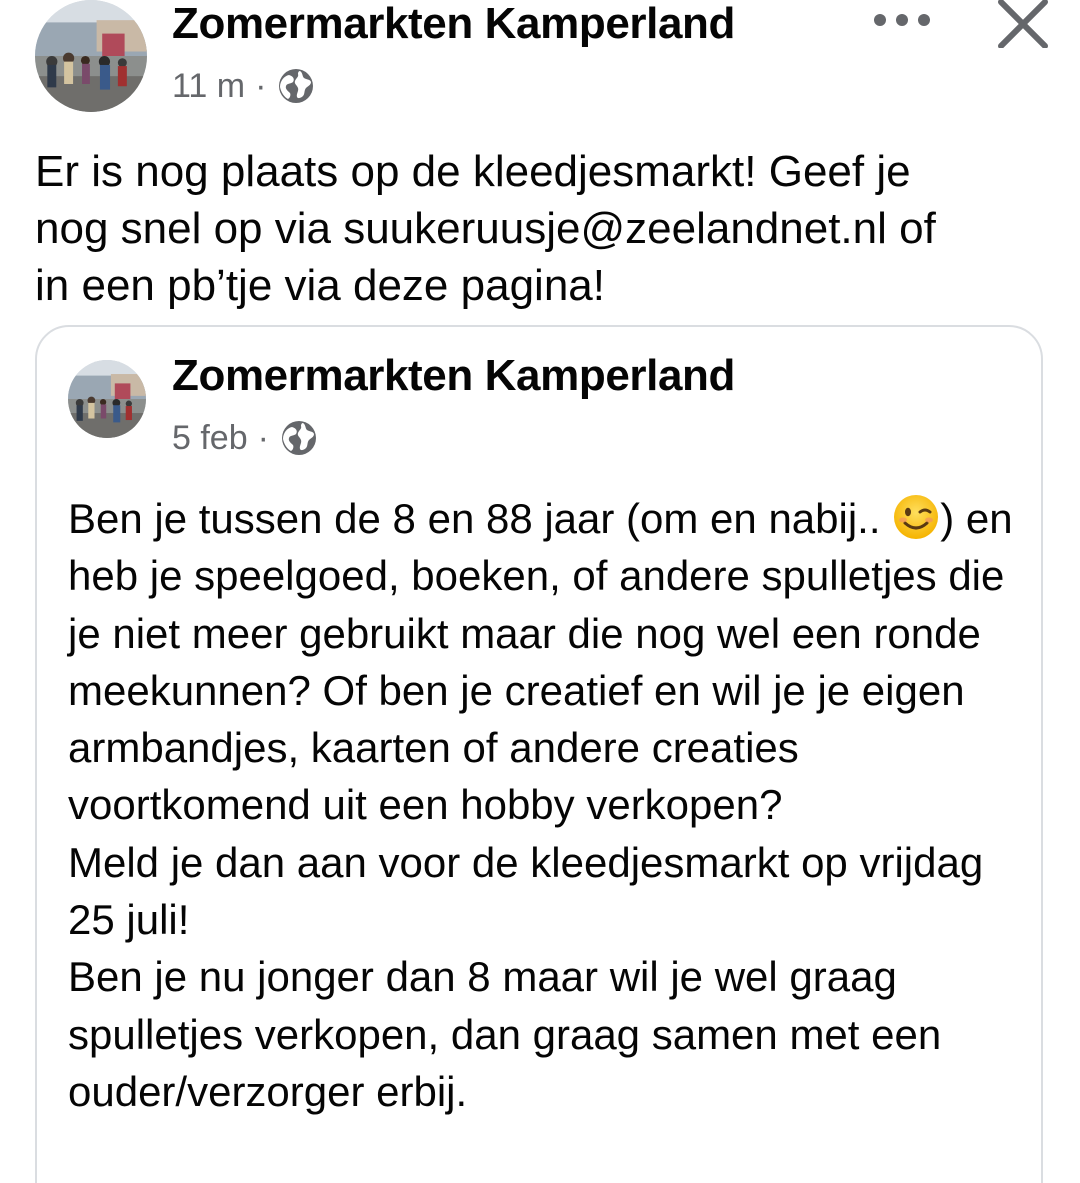 Image resolution: width=1080 pixels, height=1183 pixels. What do you see at coordinates (210, 438) in the screenshot?
I see `shared-post-time: 5 feb` at bounding box center [210, 438].